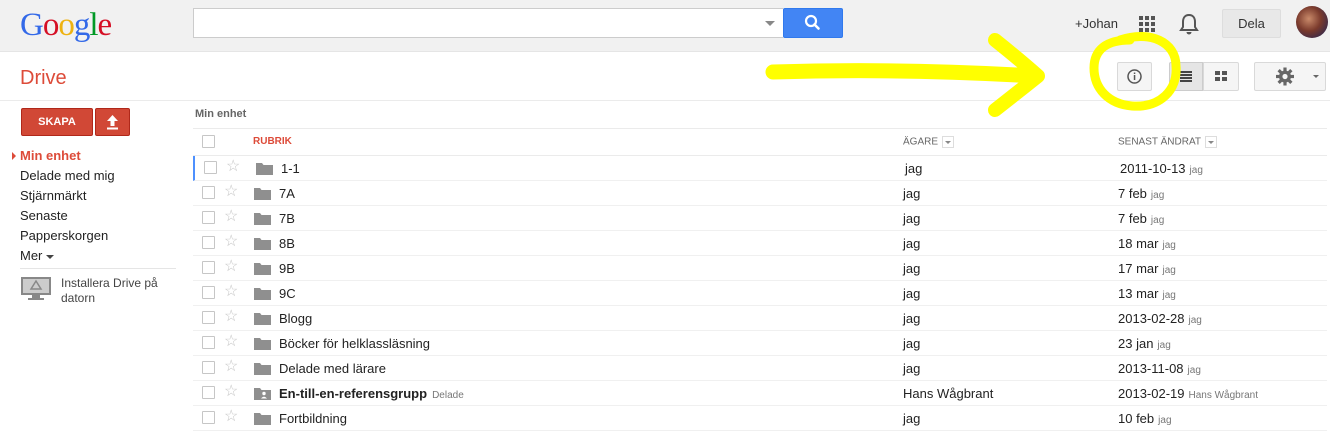 The image size is (1330, 432). I want to click on file-name: 1-1, so click(290, 168).